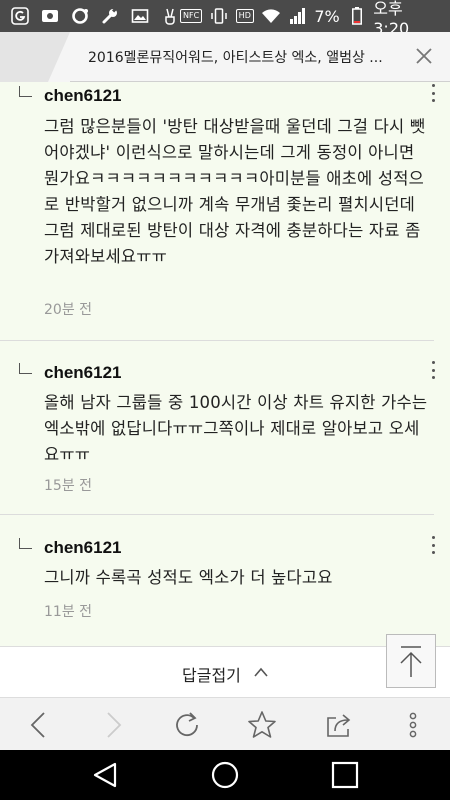  I want to click on comment-time: 11분 전, so click(68, 612).